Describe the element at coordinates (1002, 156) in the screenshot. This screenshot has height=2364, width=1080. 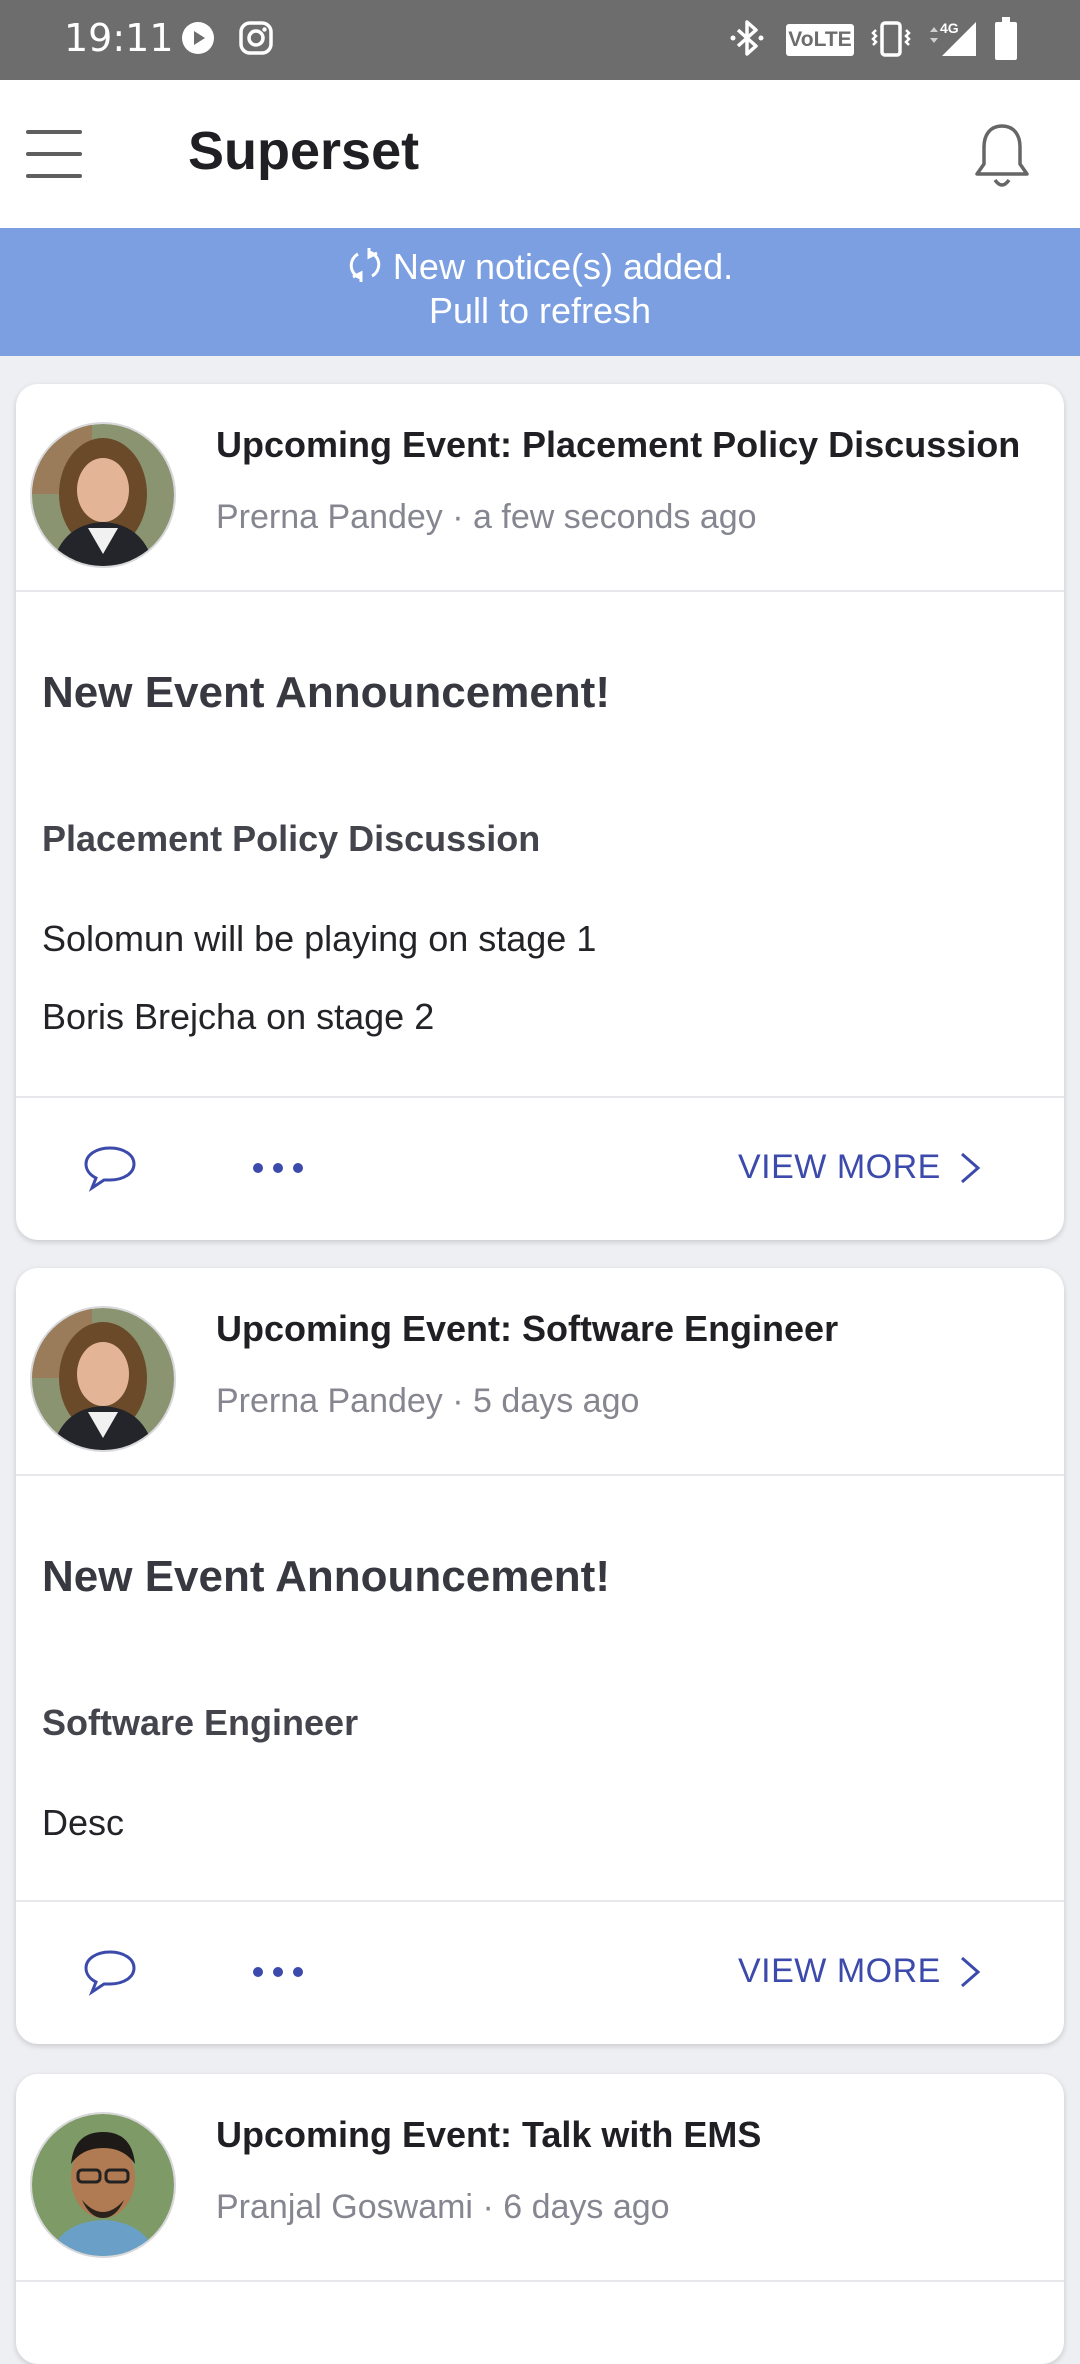
I see `bell-icon` at that location.